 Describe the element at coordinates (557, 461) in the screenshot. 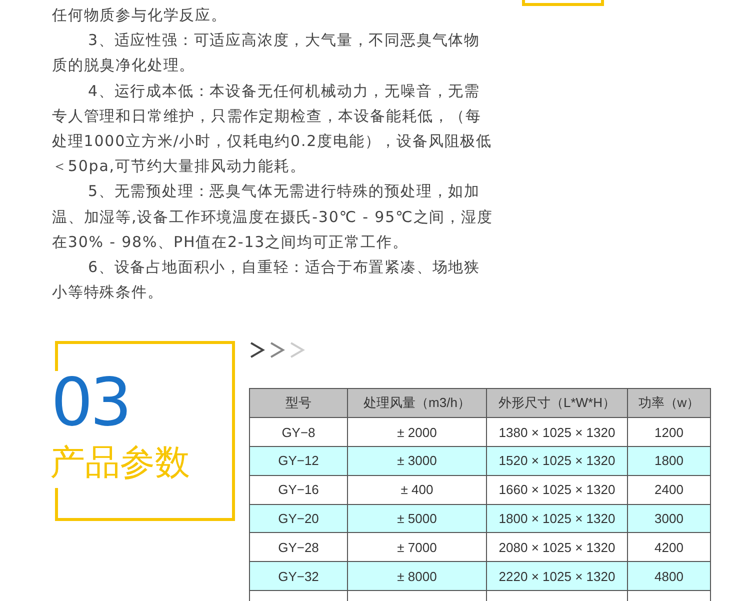

I see `table-cell: 1520 × 1025 × 1320` at that location.